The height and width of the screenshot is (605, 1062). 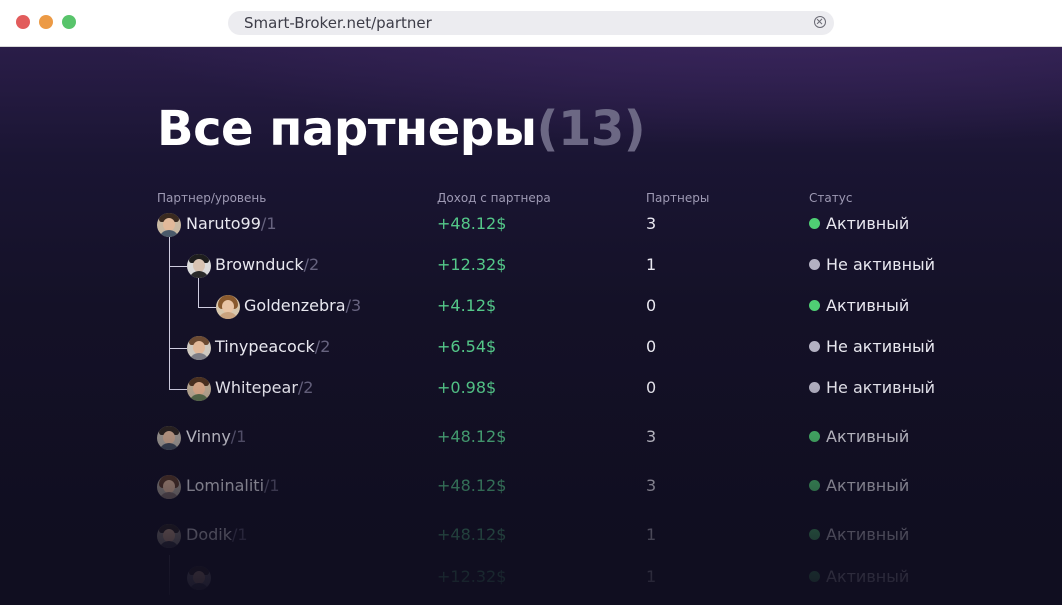 What do you see at coordinates (531, 307) in the screenshot?
I see `table-row: Goldenzebra/3 +4.12$ 0 Активный` at bounding box center [531, 307].